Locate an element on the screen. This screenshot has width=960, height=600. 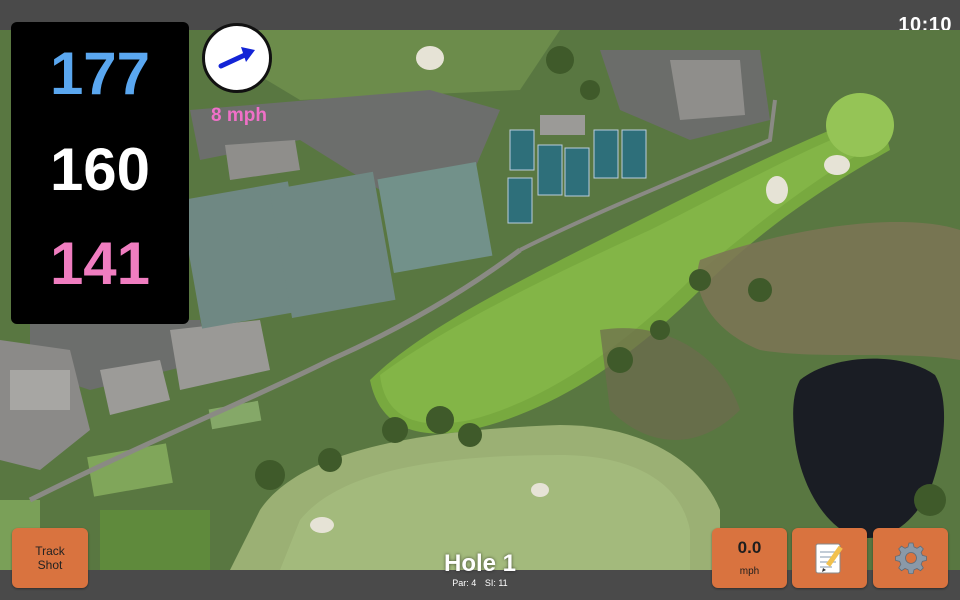
hole-info: Par: 4 SI: 11 is located at coordinates (480, 583).